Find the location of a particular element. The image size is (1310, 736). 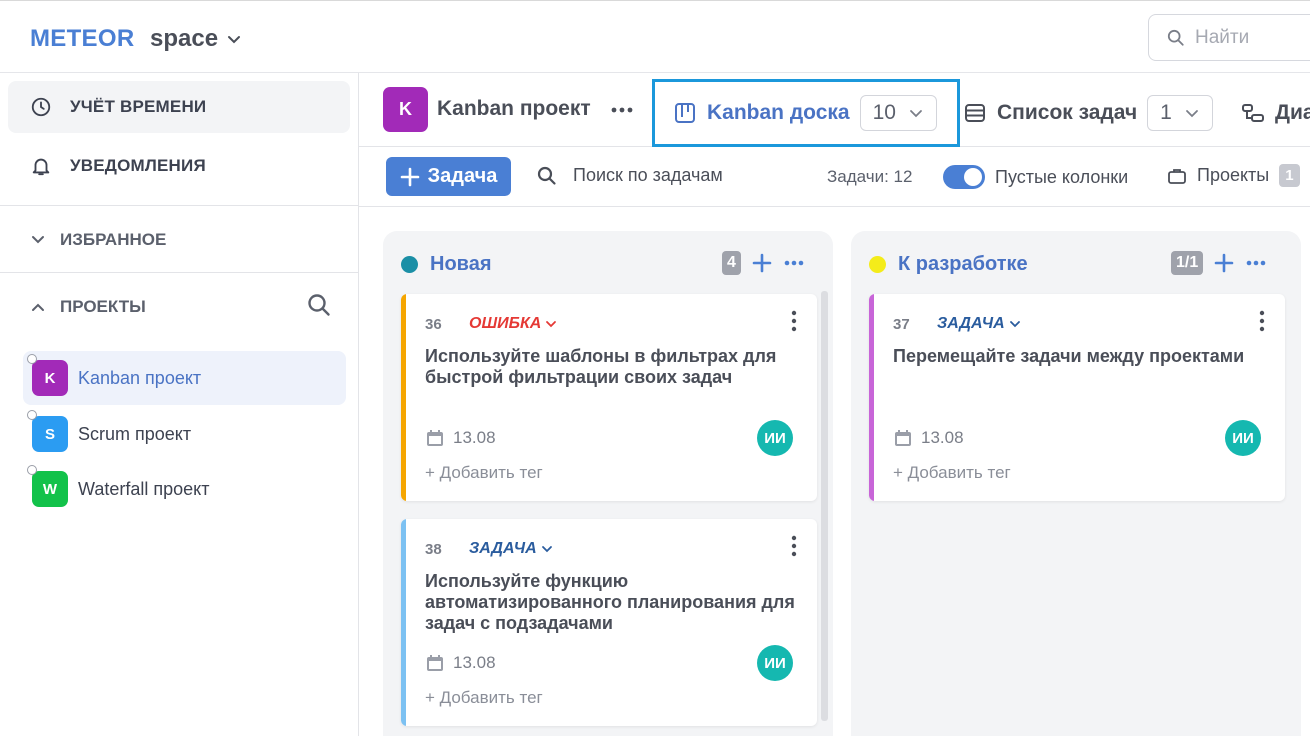

project-title: Kanban проект is located at coordinates (514, 109).